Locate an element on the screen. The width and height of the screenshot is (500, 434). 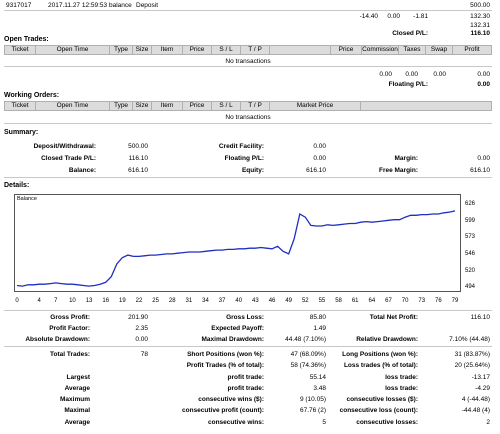
max-wins-value: 9 (10.05) is located at coordinates (312, 399).